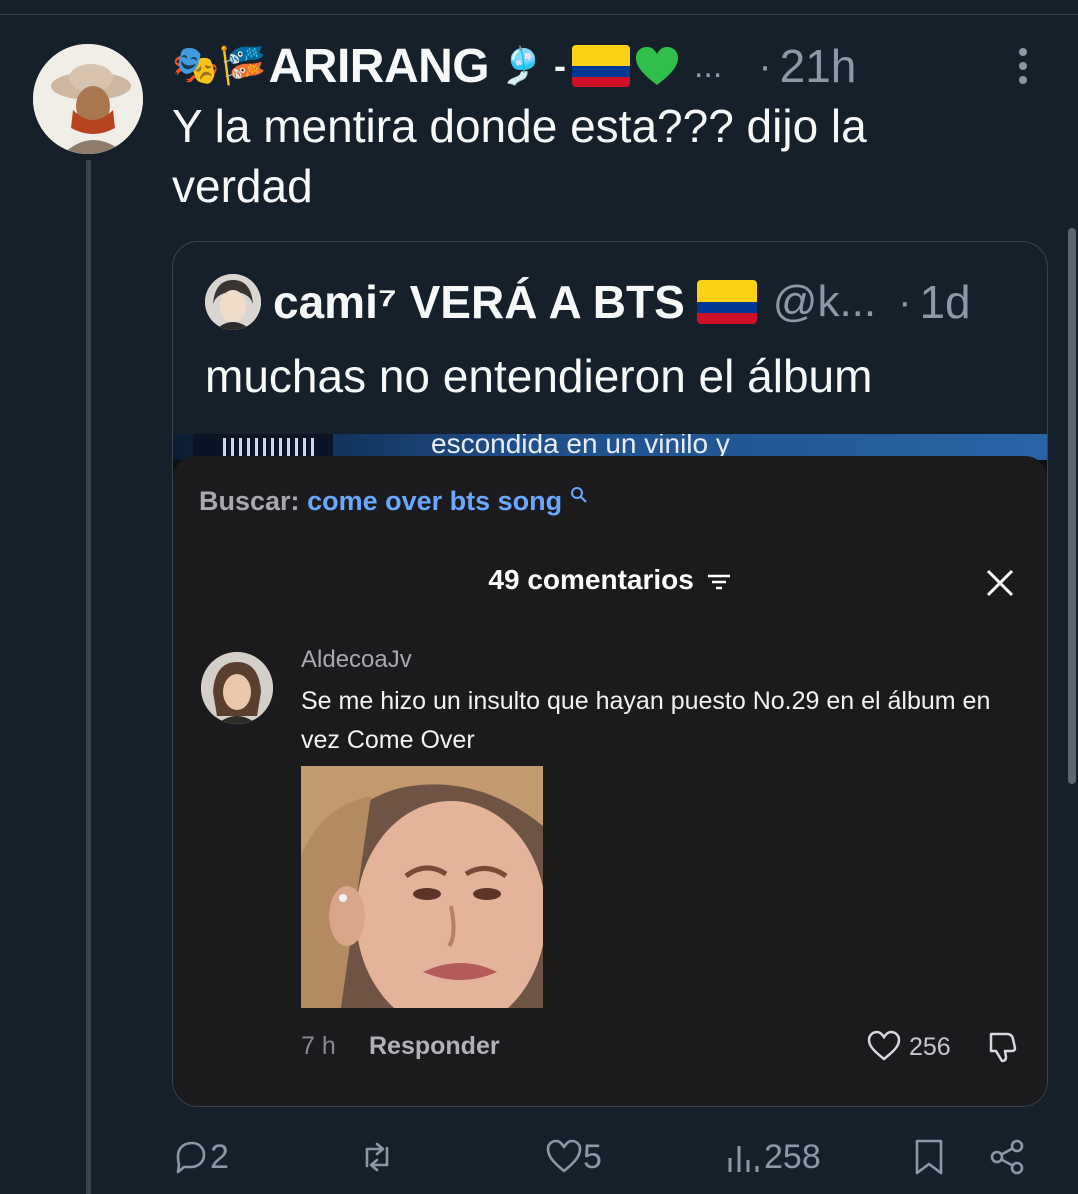 Image resolution: width=1078 pixels, height=1194 pixels. What do you see at coordinates (591, 579) in the screenshot?
I see `comments-count: 49 comentarios` at bounding box center [591, 579].